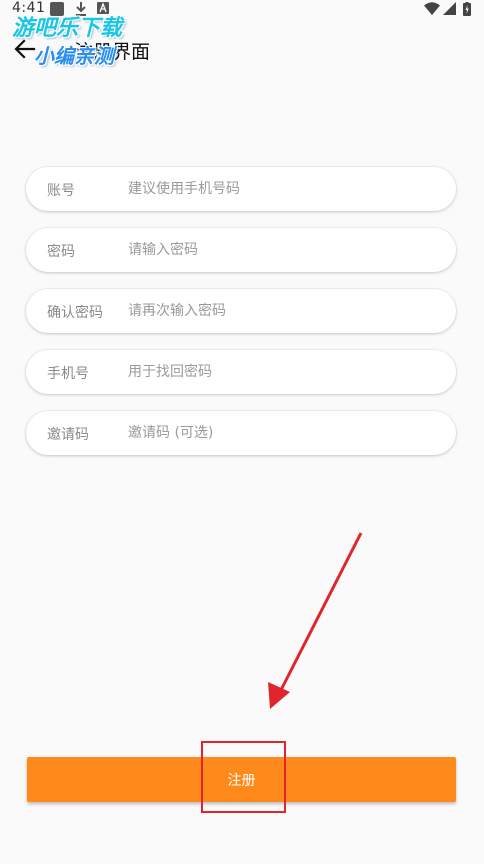 This screenshot has width=484, height=864. What do you see at coordinates (25, 49) in the screenshot?
I see `back-arrow-icon` at bounding box center [25, 49].